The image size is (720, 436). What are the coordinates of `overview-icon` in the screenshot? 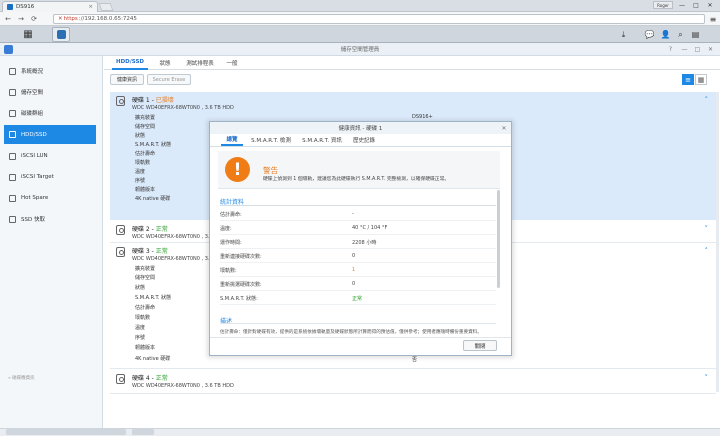 It's located at (12, 71).